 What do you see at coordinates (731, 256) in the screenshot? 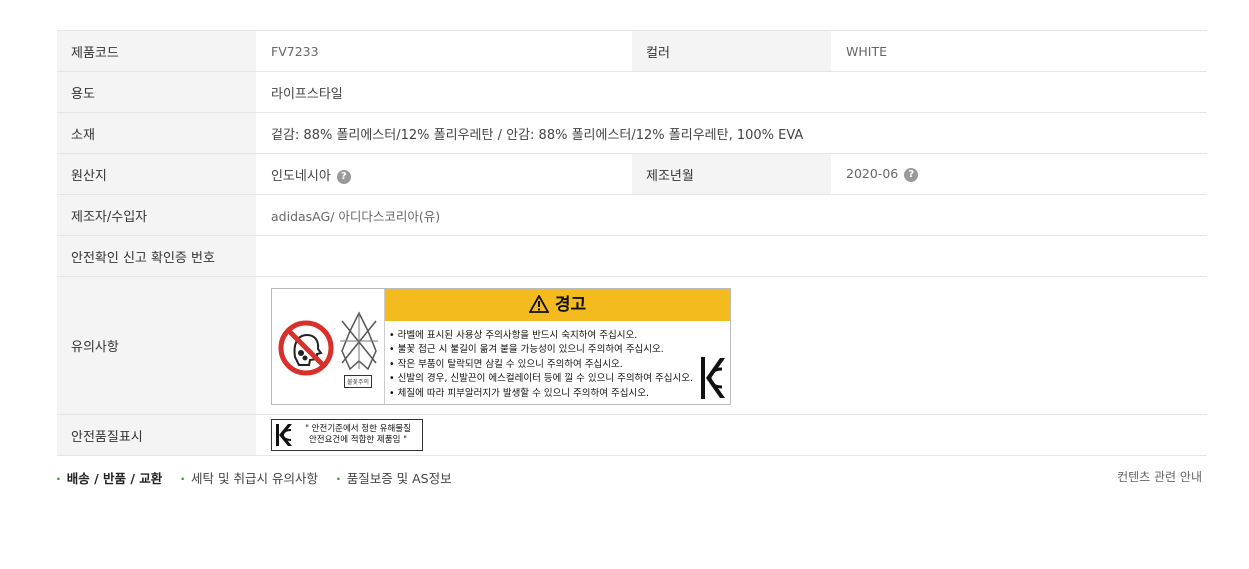
I see `value-safety-cert` at bounding box center [731, 256].